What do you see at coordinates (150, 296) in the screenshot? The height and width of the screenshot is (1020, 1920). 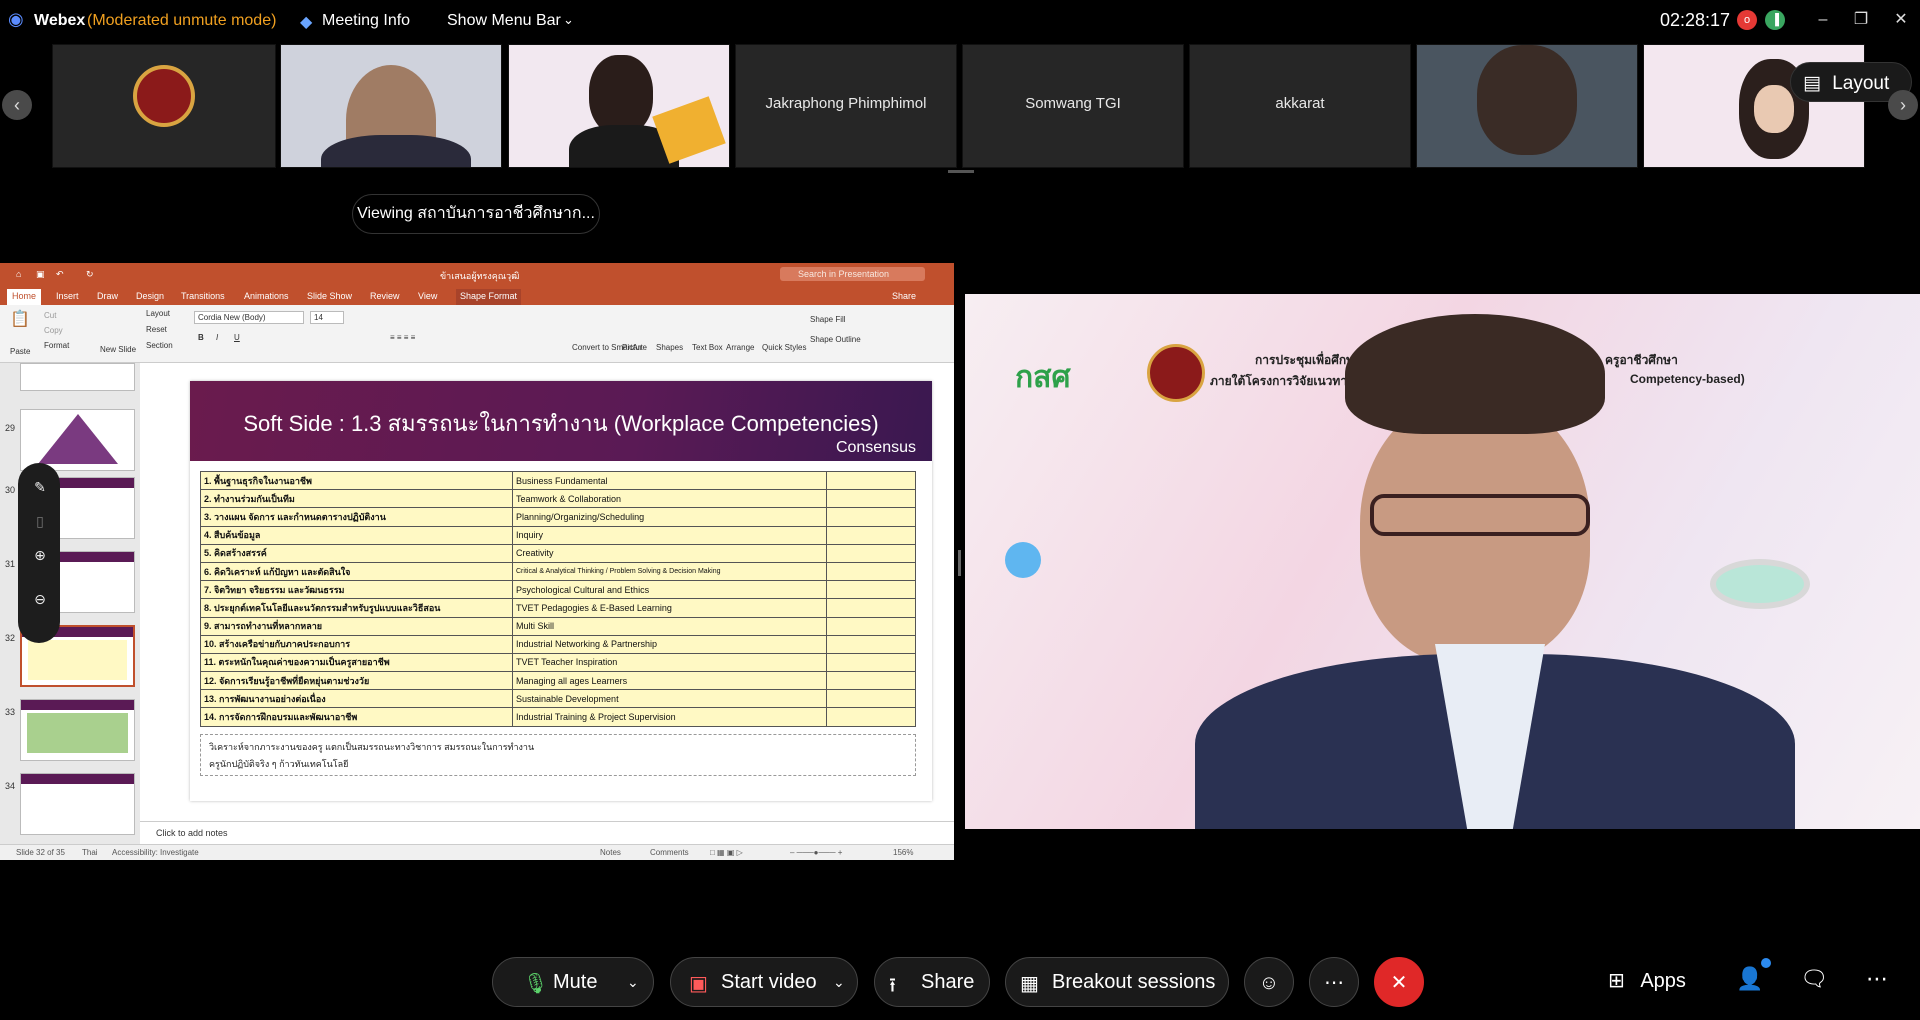 I see `tab-design: Design` at bounding box center [150, 296].